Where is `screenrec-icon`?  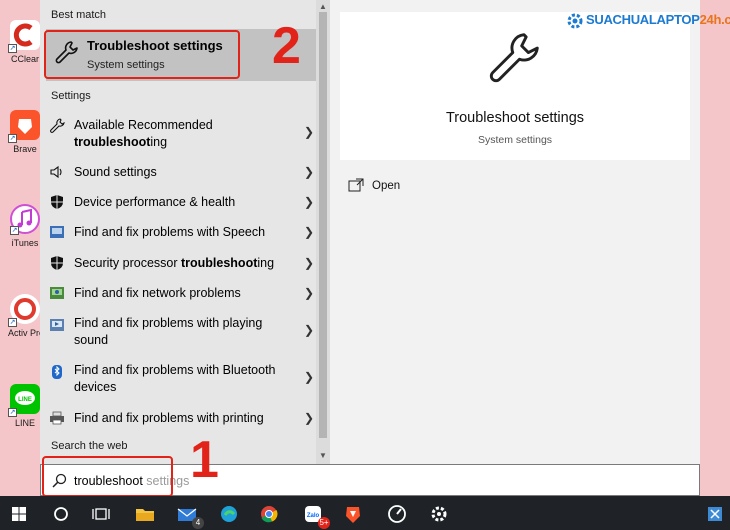 screenrec-icon is located at coordinates (397, 514).